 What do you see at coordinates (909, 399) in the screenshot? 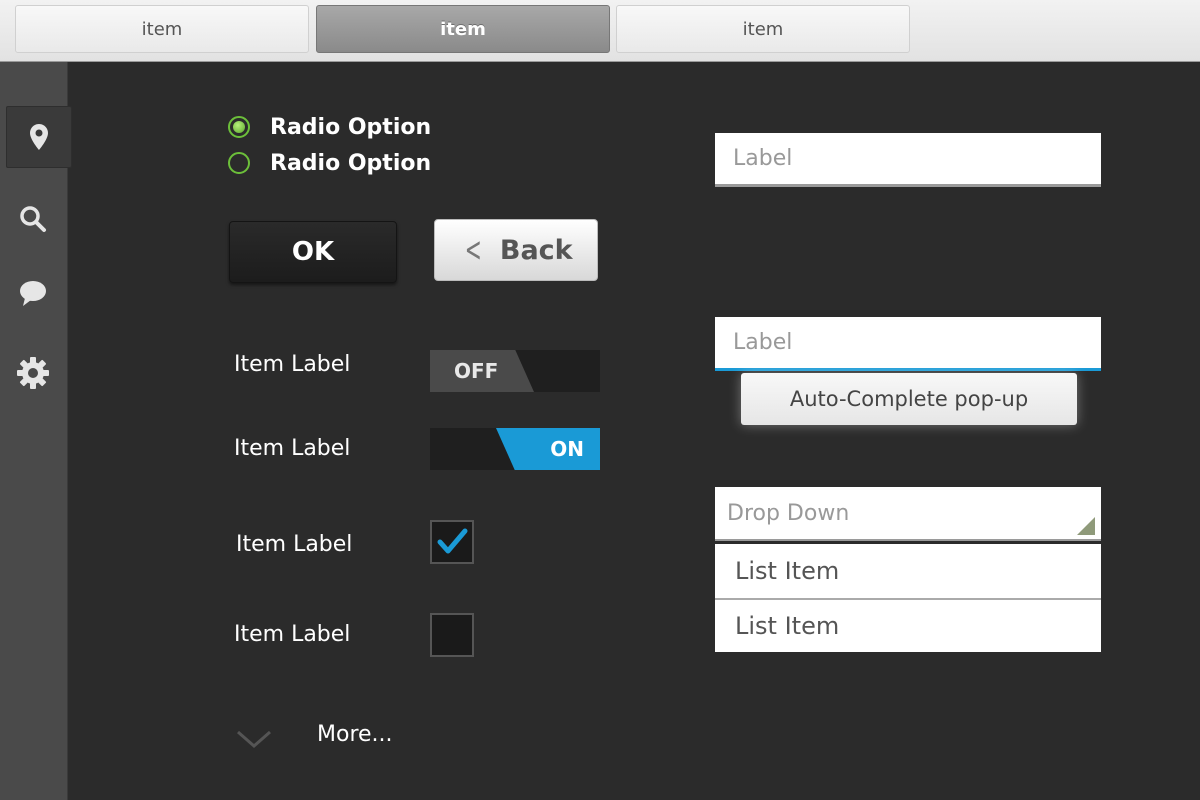
I see `autocomplete-popup: Auto-Complete pop-up` at bounding box center [909, 399].